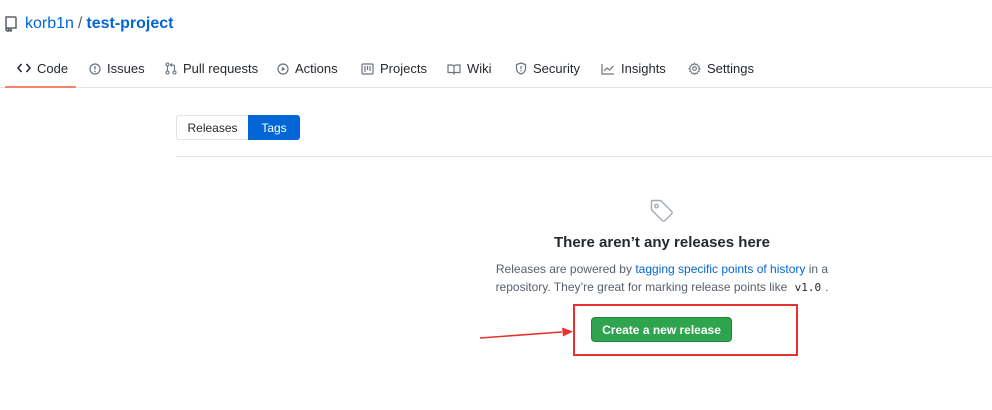  I want to click on book-icon, so click(454, 69).